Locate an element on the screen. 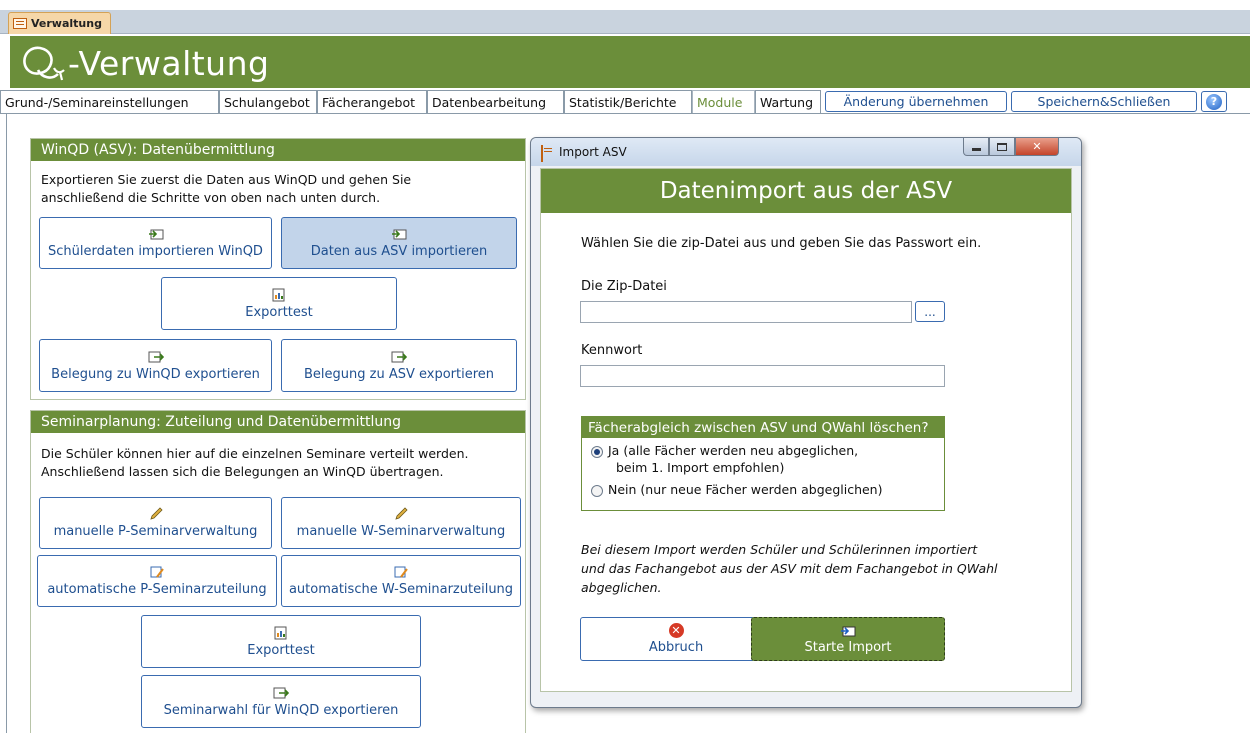 Image resolution: width=1250 pixels, height=733 pixels. dialog-title: Import ASV is located at coordinates (593, 152).